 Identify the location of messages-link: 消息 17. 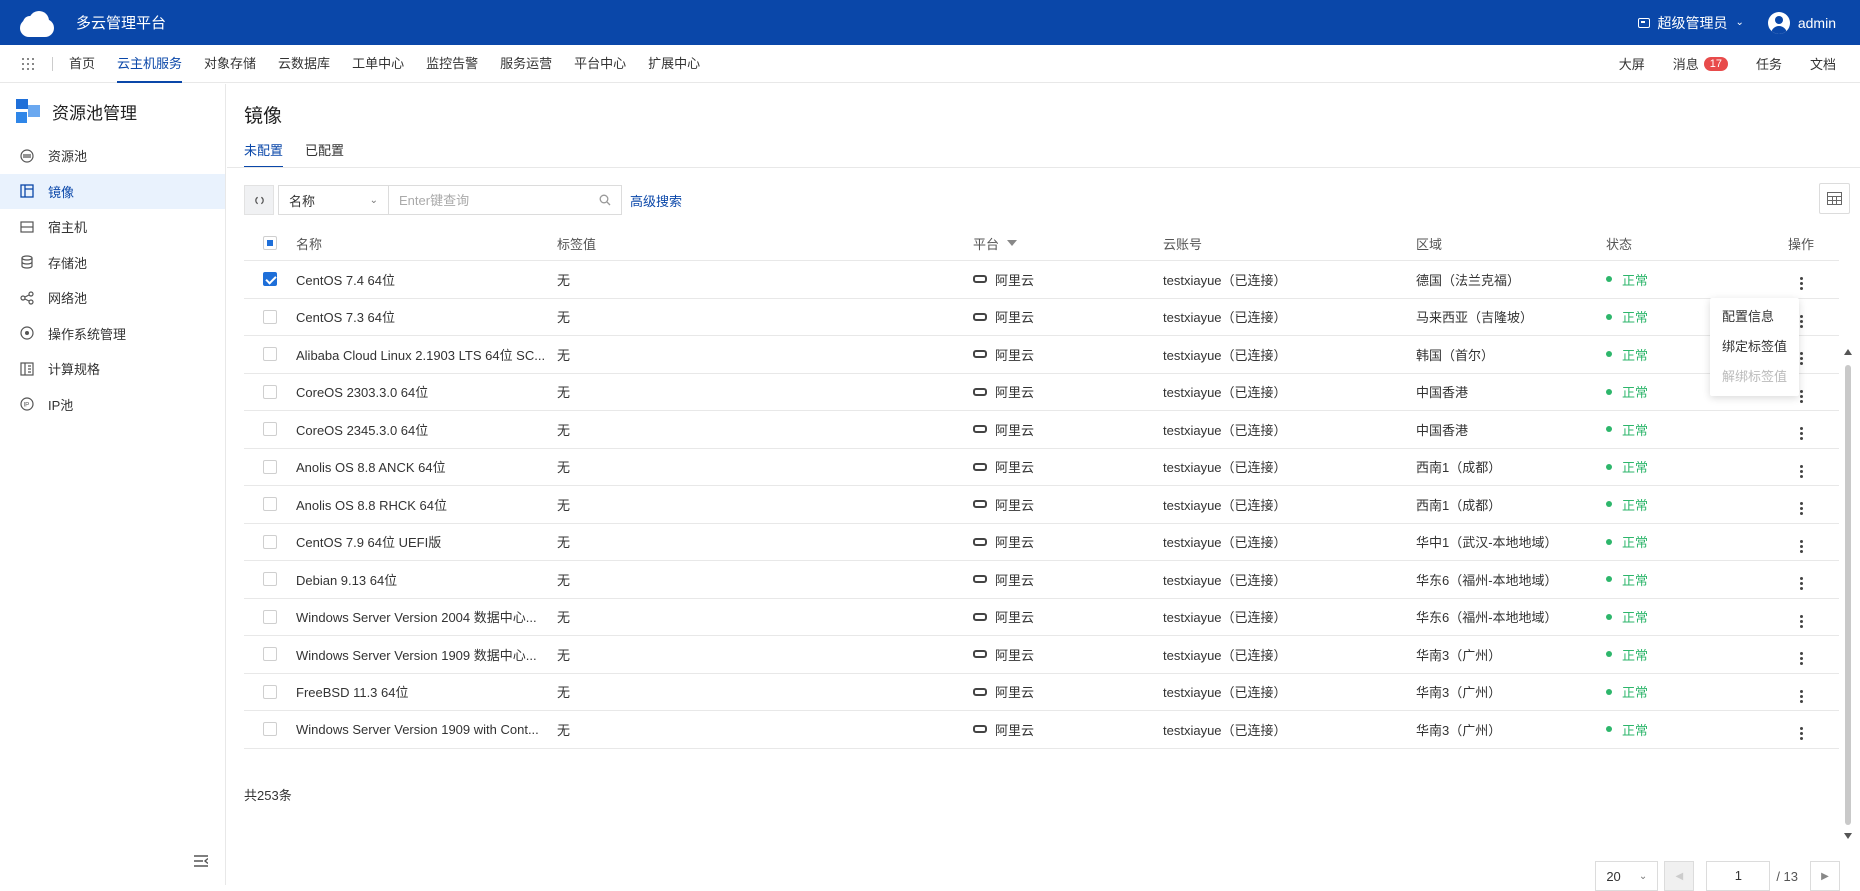
(1700, 63).